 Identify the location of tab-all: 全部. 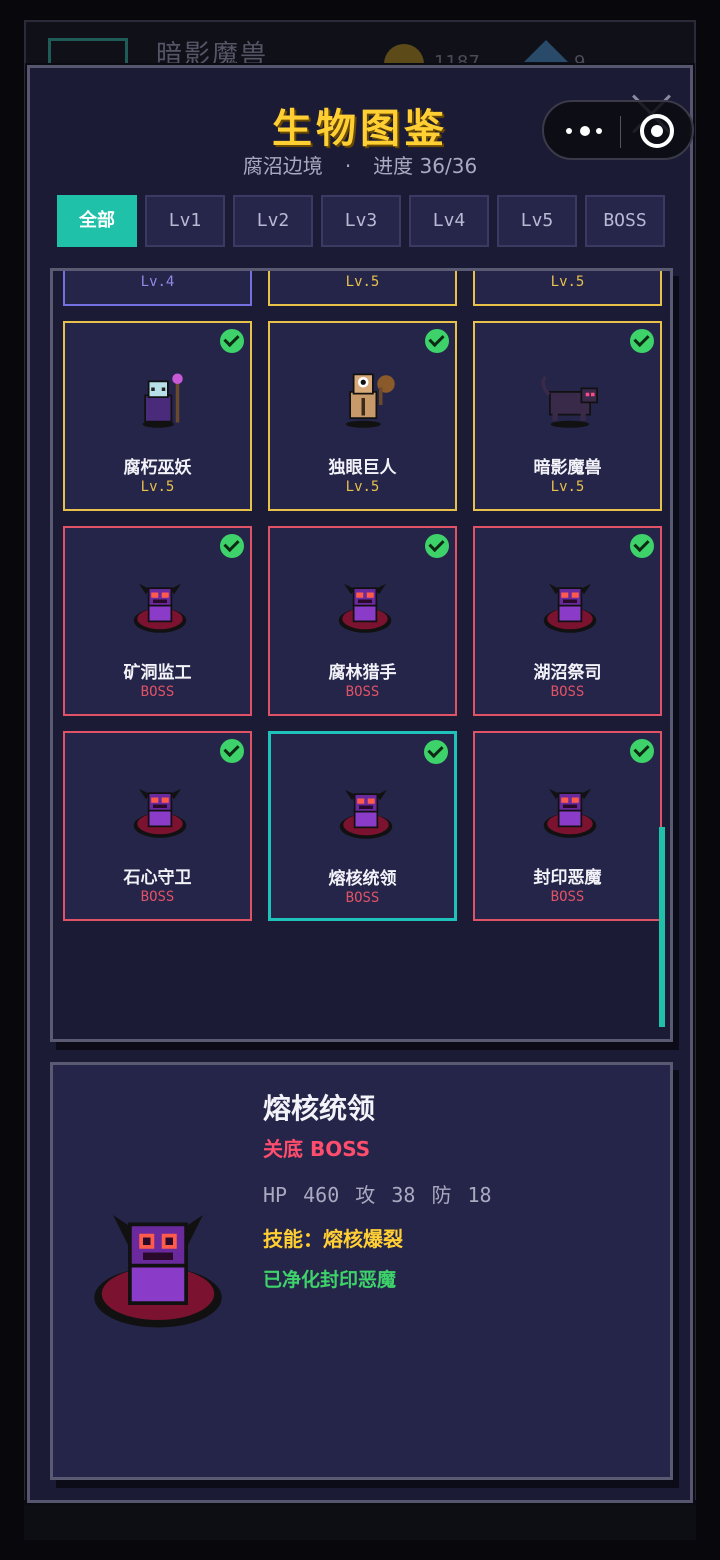
(97, 221).